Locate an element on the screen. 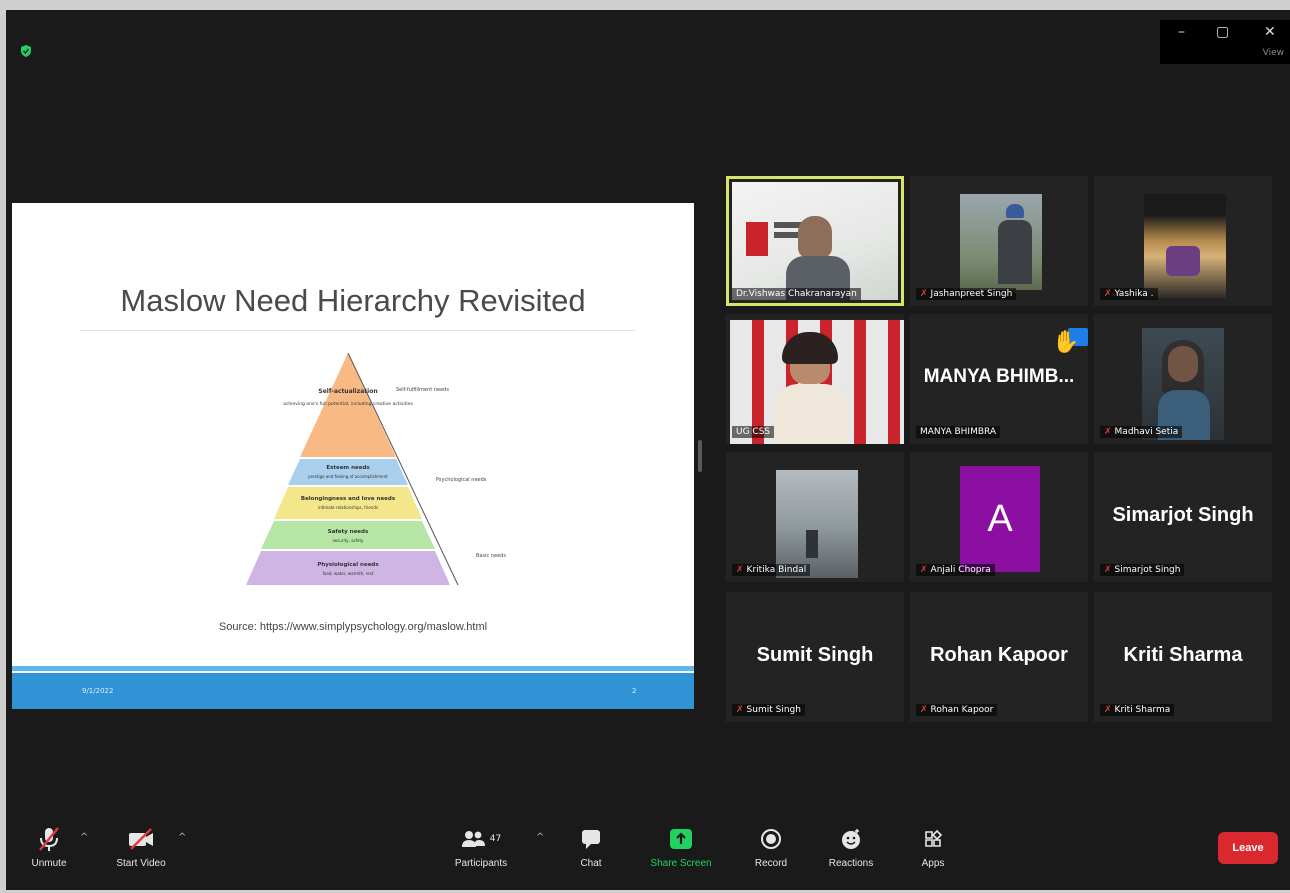 This screenshot has width=1290, height=893. reactions-smiley-icon is located at coordinates (851, 839).